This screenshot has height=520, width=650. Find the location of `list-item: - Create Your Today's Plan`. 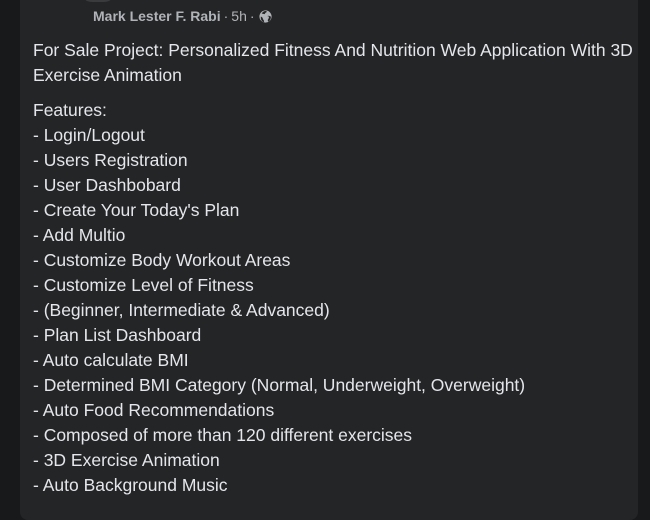

list-item: - Create Your Today's Plan is located at coordinates (136, 210).